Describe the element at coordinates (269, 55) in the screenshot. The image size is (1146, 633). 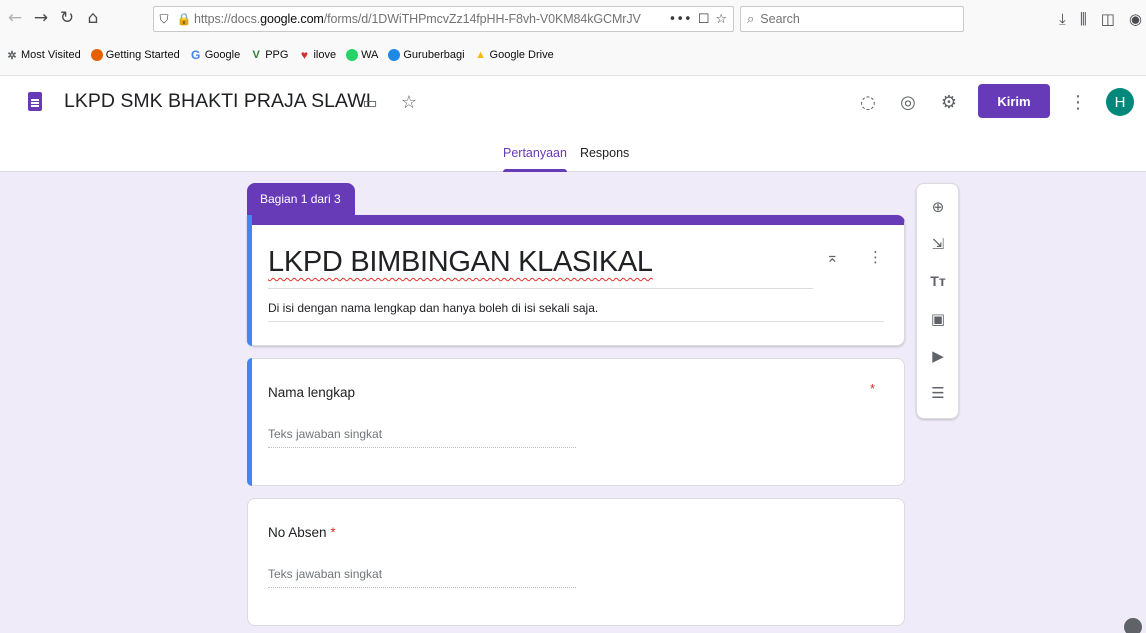
I see `bookmark-ppg: V PPG` at that location.